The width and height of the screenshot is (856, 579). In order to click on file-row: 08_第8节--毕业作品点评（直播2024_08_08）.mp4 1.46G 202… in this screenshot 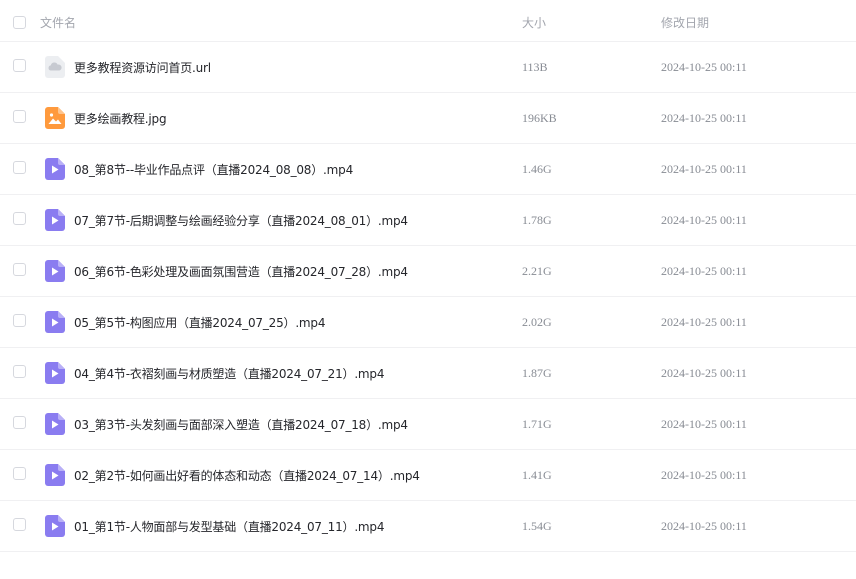, I will do `click(428, 169)`.